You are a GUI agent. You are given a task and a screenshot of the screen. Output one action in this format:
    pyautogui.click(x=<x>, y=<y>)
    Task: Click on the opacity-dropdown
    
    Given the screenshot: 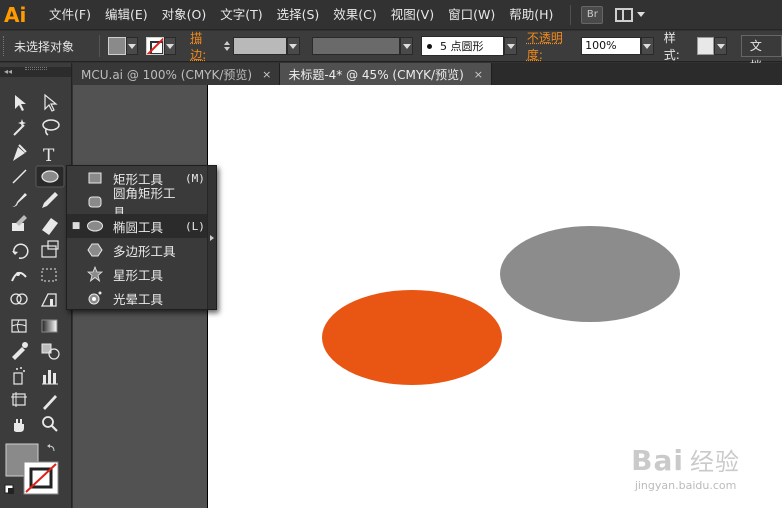 What is the action you would take?
    pyautogui.click(x=647, y=46)
    